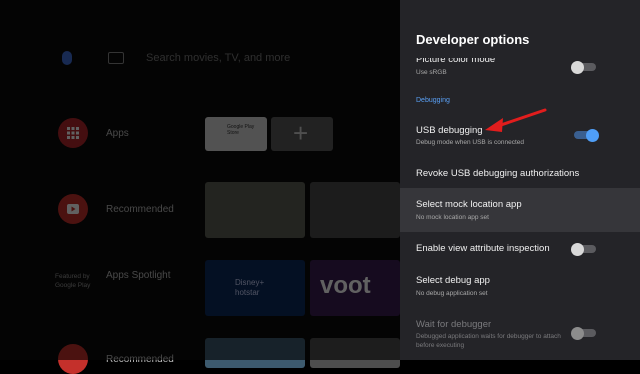 The height and width of the screenshot is (374, 640). Describe the element at coordinates (516, 120) in the screenshot. I see `annotation-arrow-icon` at that location.